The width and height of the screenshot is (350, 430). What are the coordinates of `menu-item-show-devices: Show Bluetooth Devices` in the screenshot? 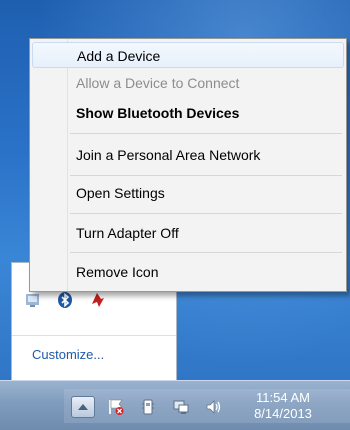 It's located at (188, 113).